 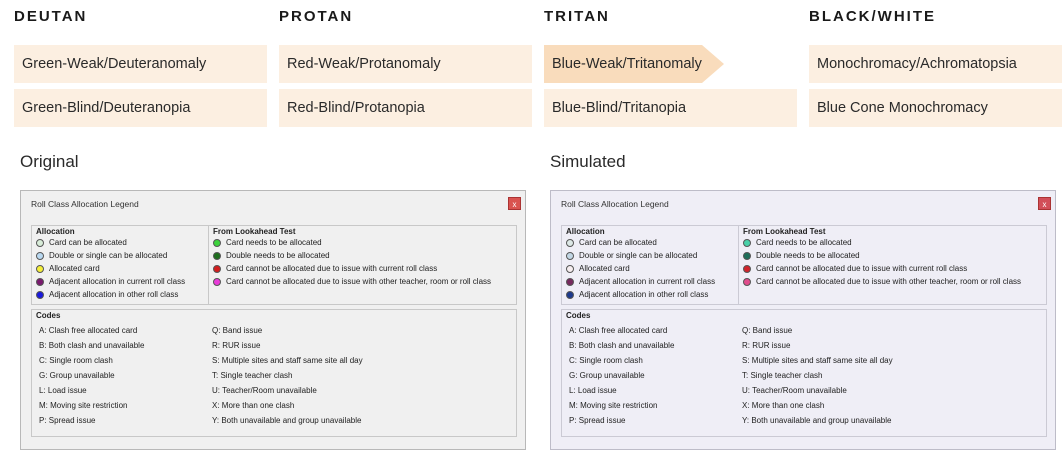 I want to click on simulated-lookahead-label: Double needs to be allocated, so click(x=808, y=255).